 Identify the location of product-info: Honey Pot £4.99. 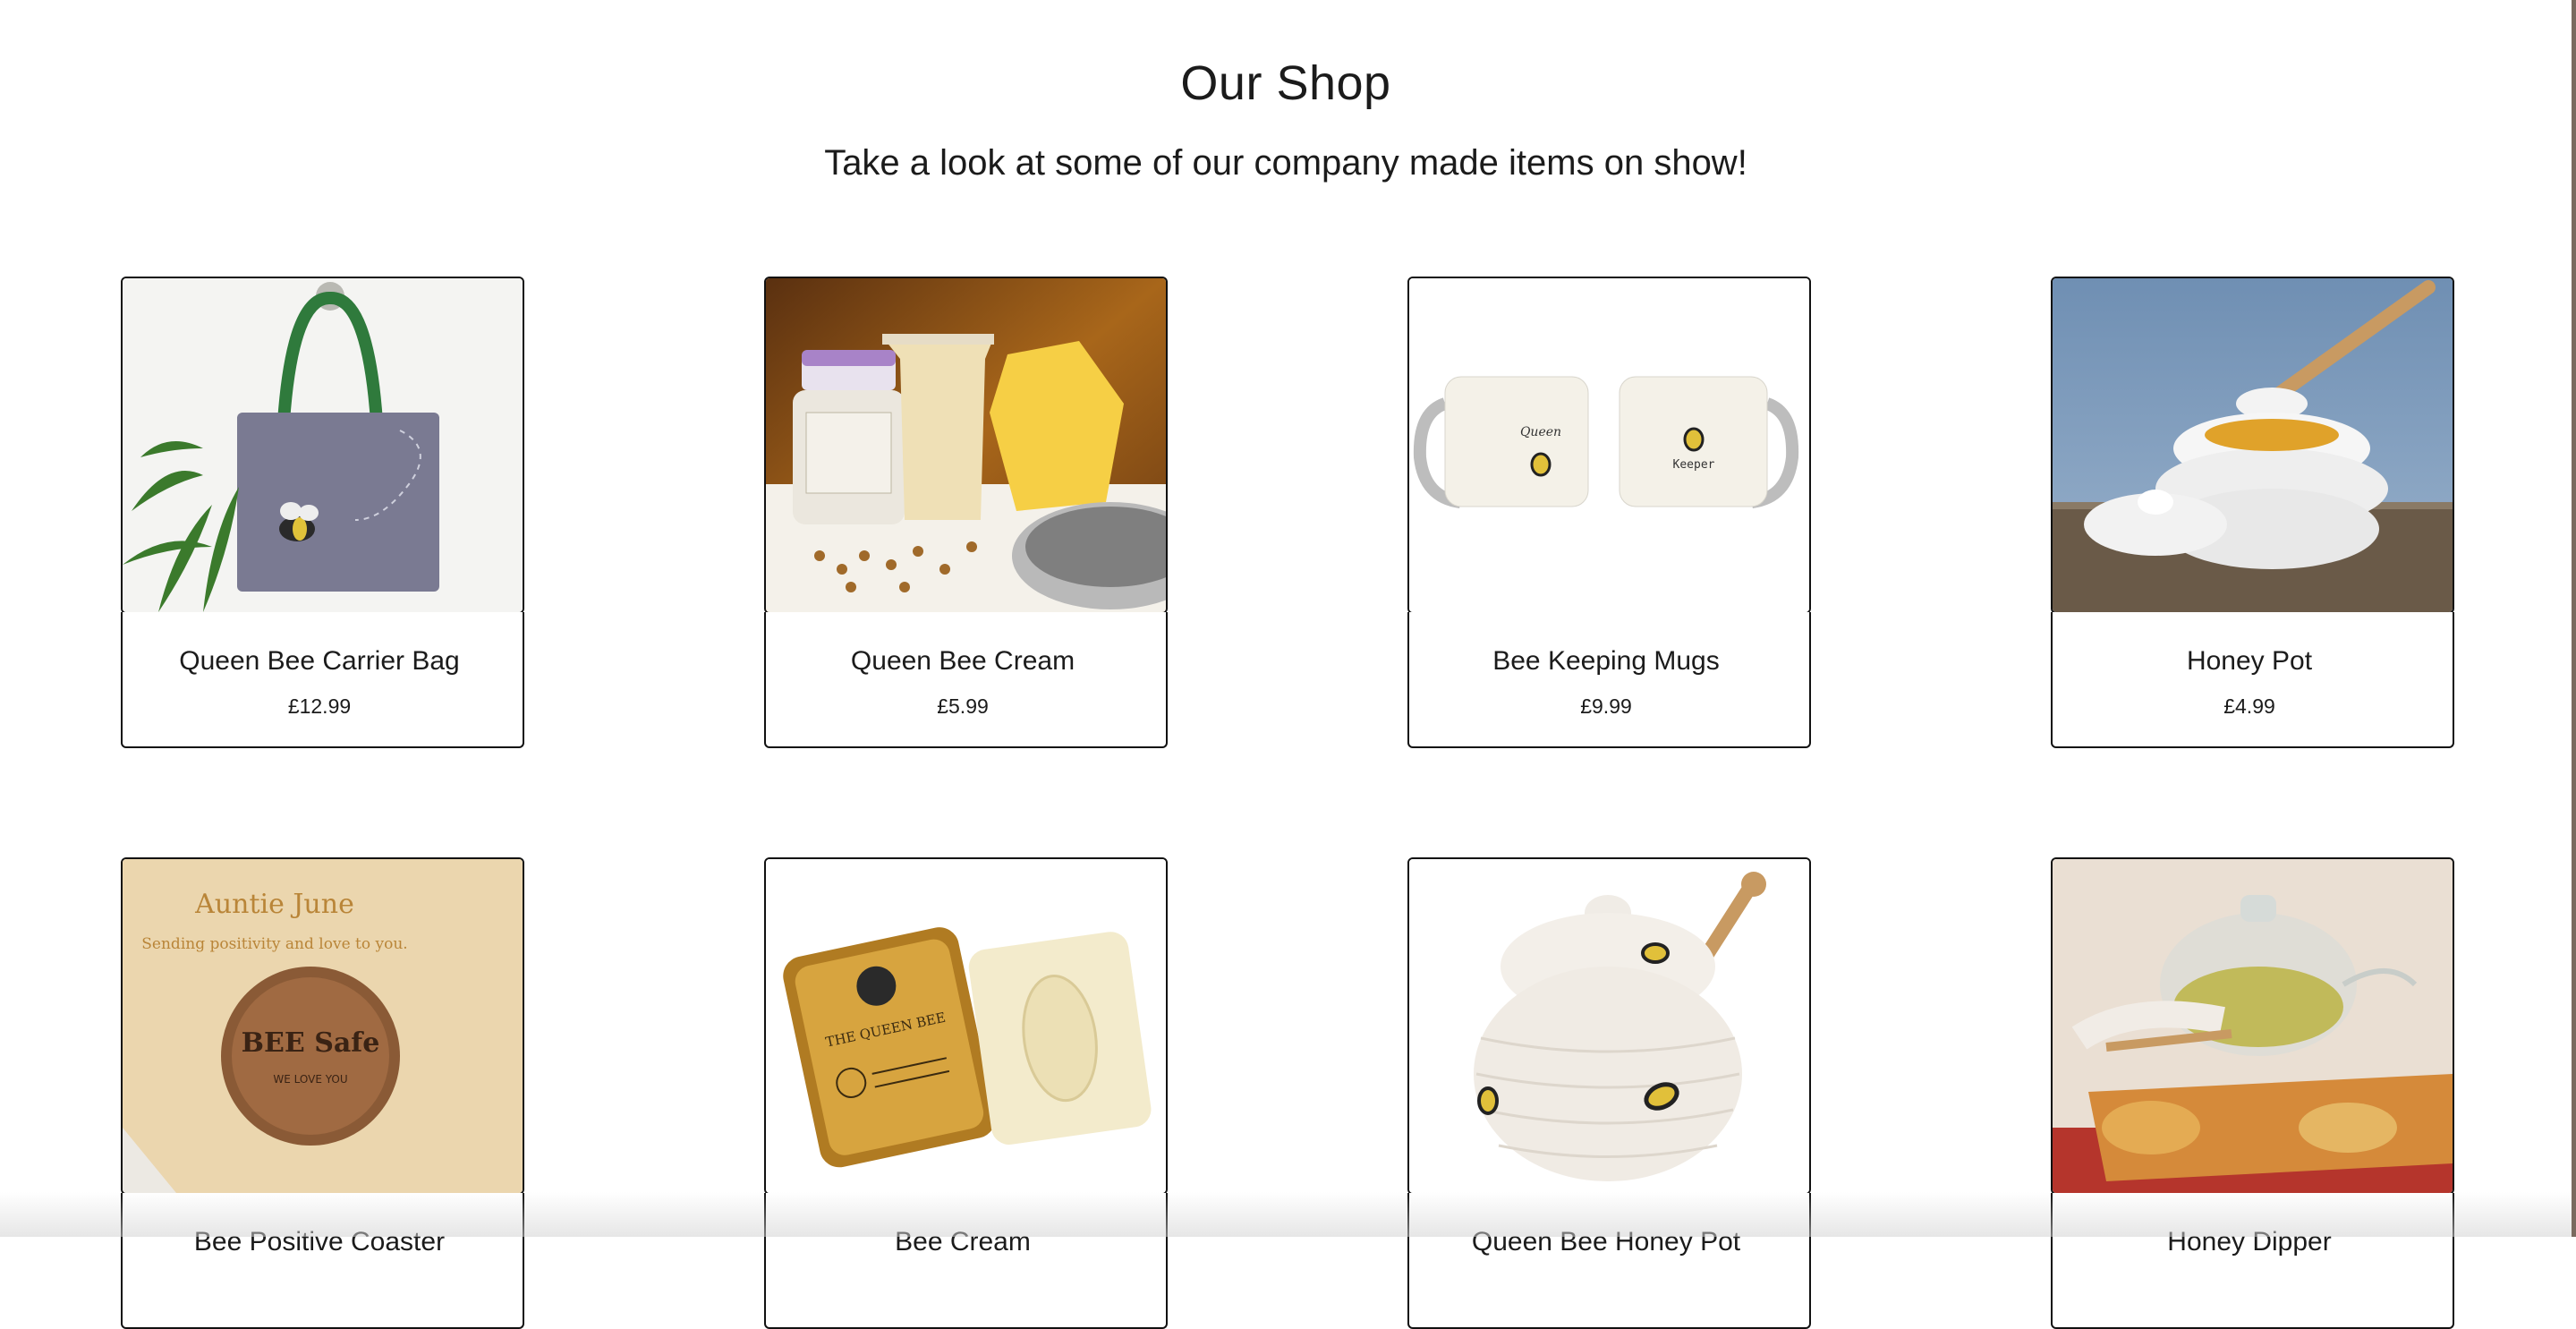
(2252, 680).